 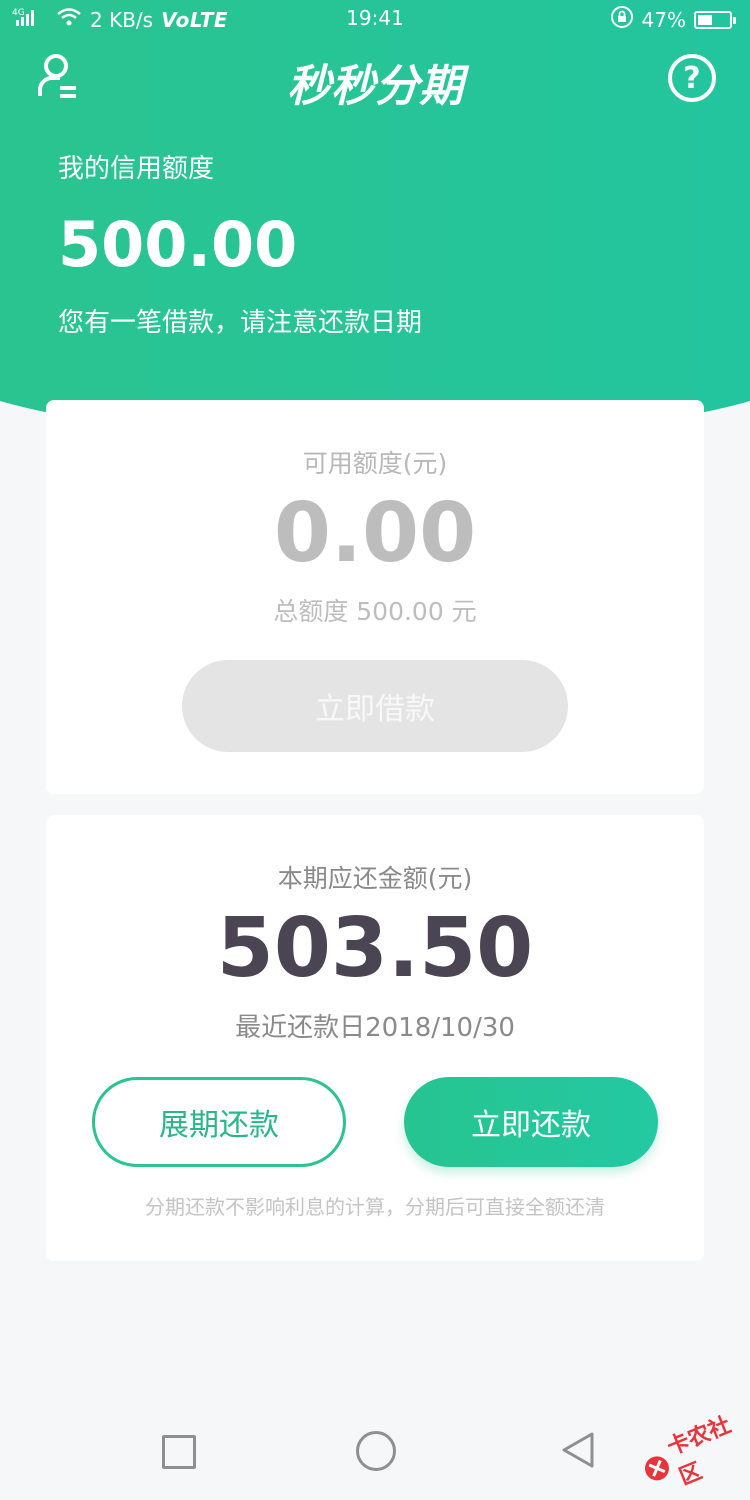 What do you see at coordinates (240, 323) in the screenshot?
I see `loan-notice: 您有一笔借款，请注意还款日期` at bounding box center [240, 323].